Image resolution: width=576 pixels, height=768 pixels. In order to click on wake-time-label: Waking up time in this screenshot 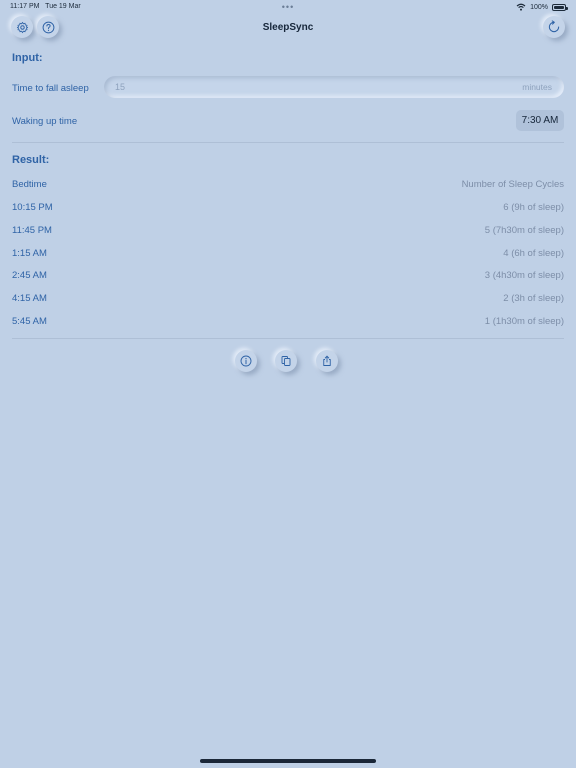, I will do `click(45, 121)`.